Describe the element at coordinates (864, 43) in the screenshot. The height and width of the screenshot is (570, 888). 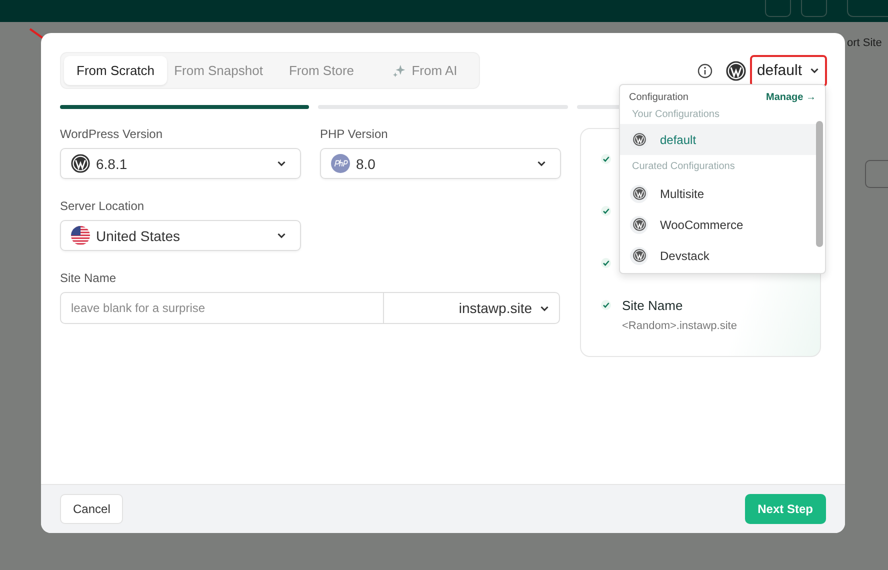
I see `import-site-button: ort Site` at that location.